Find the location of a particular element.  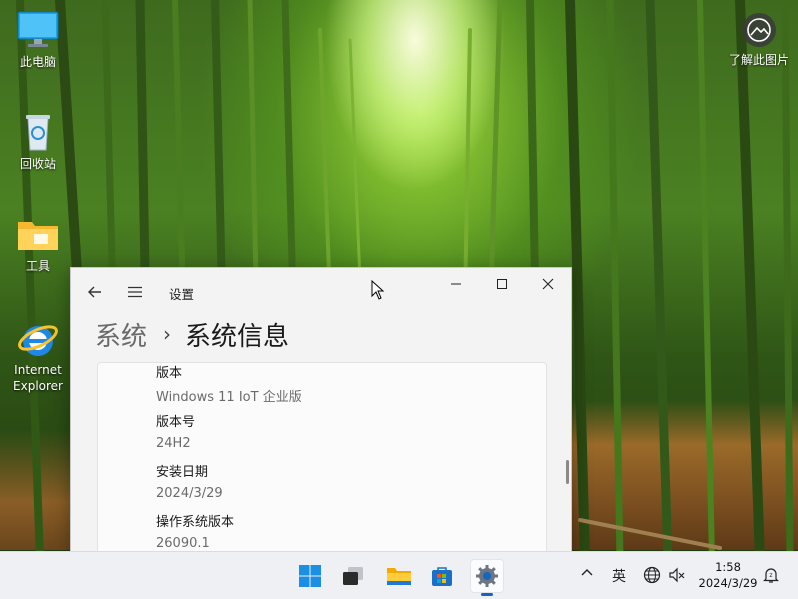

maximize-button is located at coordinates (502, 284).